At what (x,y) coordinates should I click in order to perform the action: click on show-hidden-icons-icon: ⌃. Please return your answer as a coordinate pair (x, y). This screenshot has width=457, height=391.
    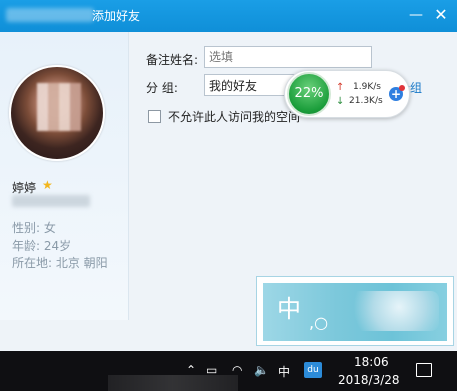
    Looking at the image, I should click on (191, 370).